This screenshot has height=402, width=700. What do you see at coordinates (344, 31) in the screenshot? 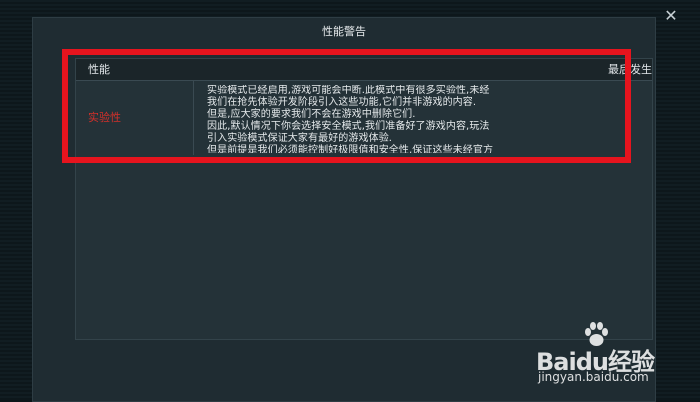
I see `dialog-title: 性能警告` at bounding box center [344, 31].